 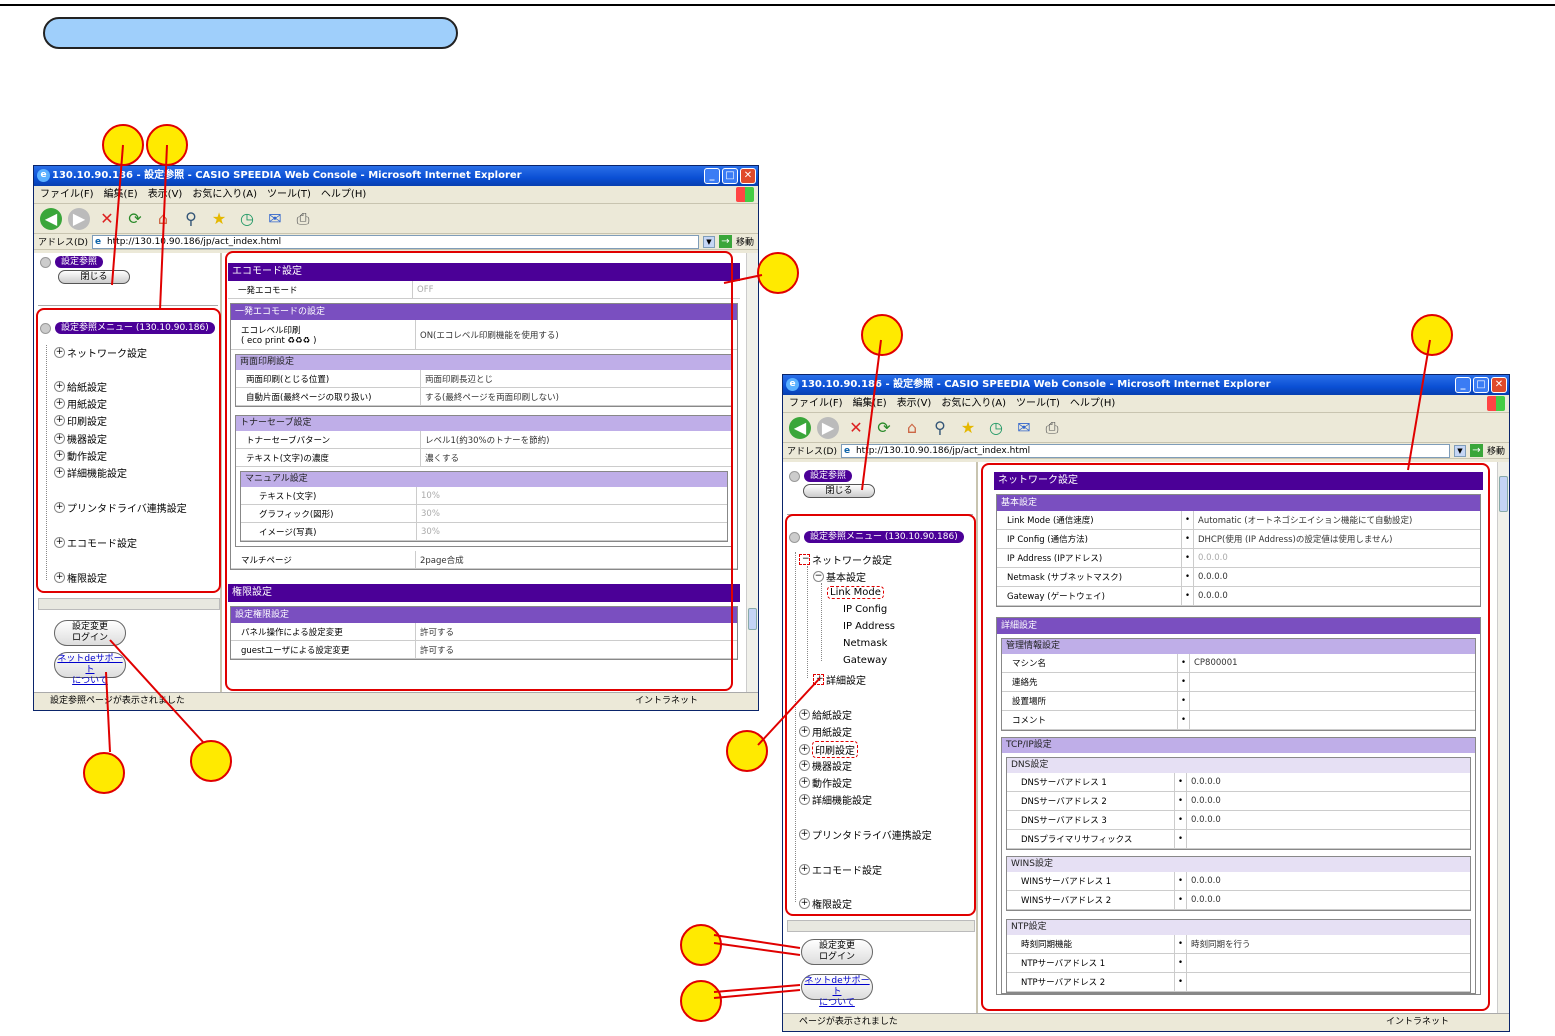 What do you see at coordinates (1238, 982) in the screenshot?
I see `table-row: NTPサーバアドレス 2 •` at bounding box center [1238, 982].